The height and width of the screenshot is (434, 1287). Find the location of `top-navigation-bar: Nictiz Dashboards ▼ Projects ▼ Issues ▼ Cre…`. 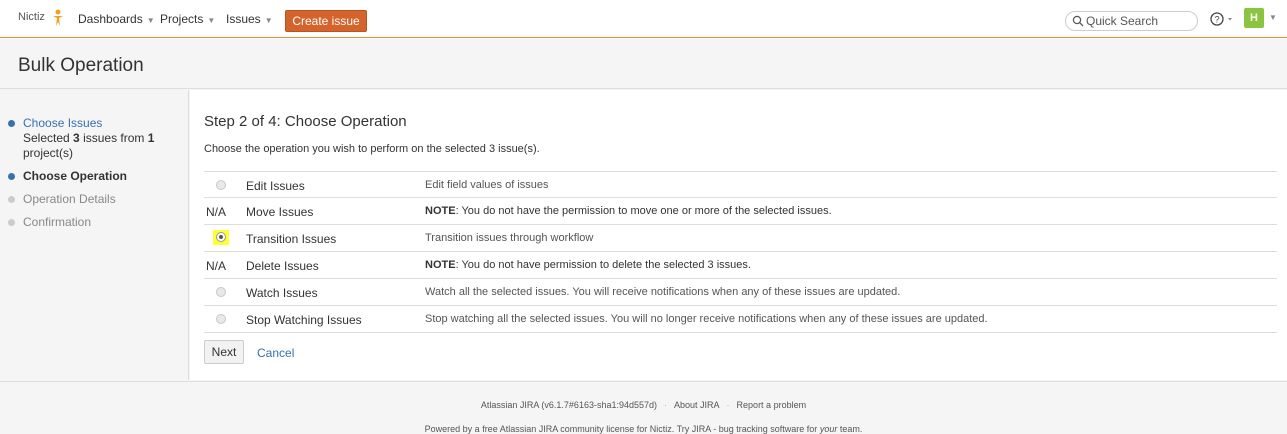

top-navigation-bar: Nictiz Dashboards ▼ Projects ▼ Issues ▼ Cre… is located at coordinates (643, 19).